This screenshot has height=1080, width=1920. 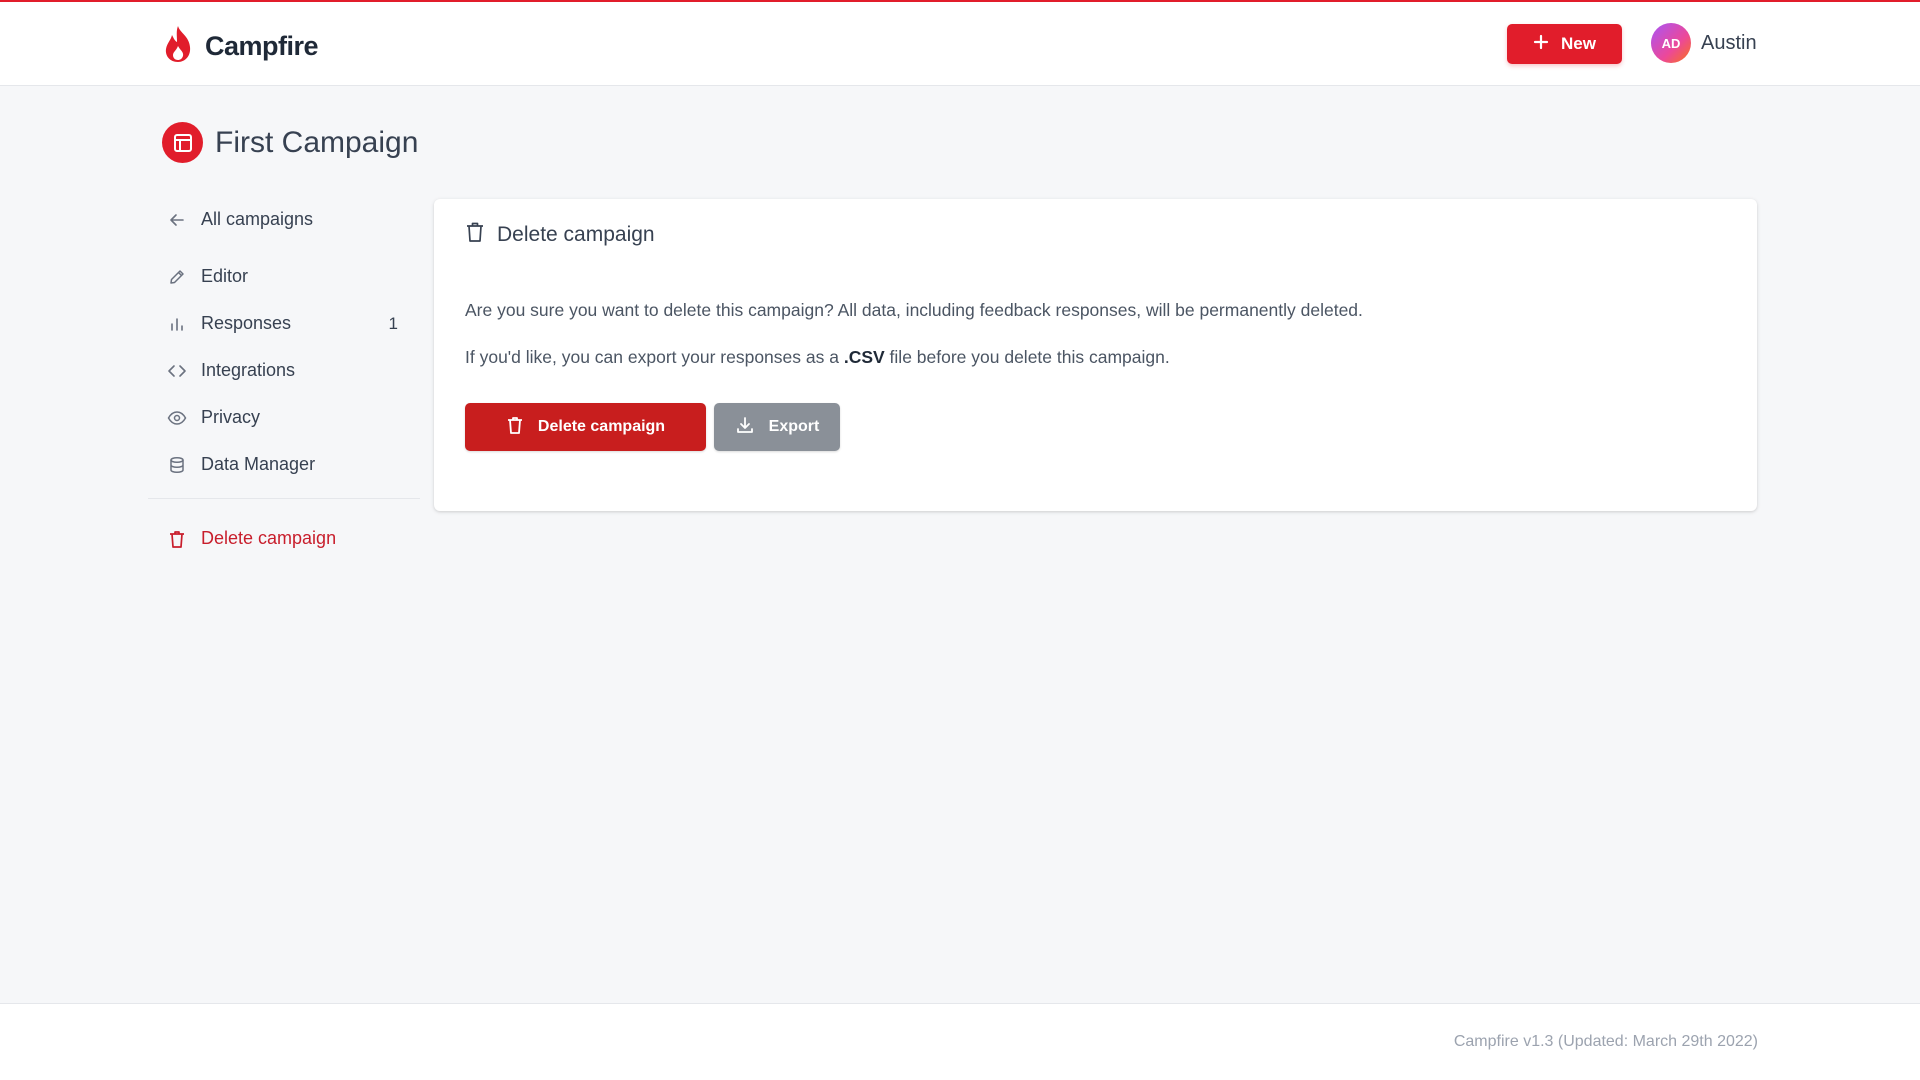 I want to click on sidebar-item-label: Responses, so click(x=246, y=323).